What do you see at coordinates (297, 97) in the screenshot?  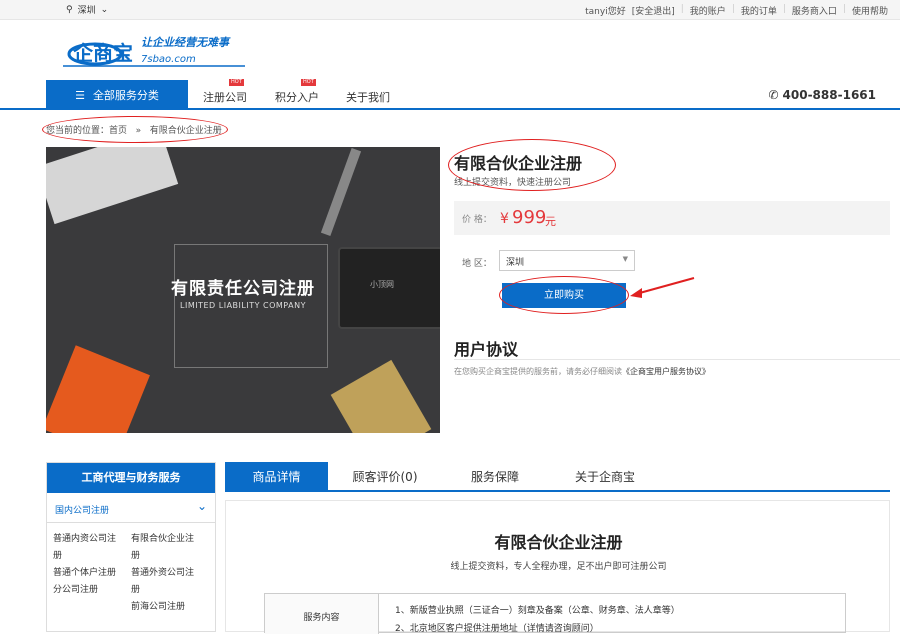 I see `nav-label: 积分入户` at bounding box center [297, 97].